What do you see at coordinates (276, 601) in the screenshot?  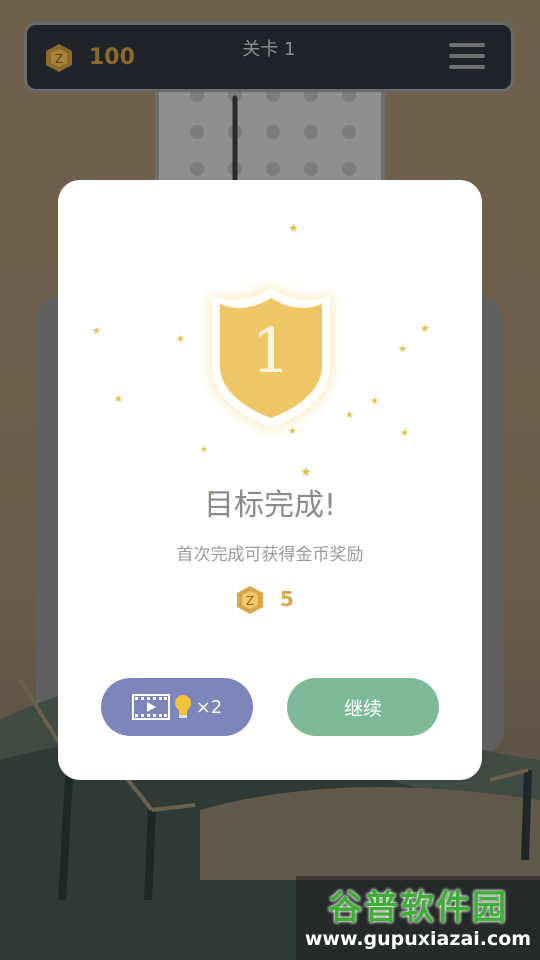 I see `reward: Z 5` at bounding box center [276, 601].